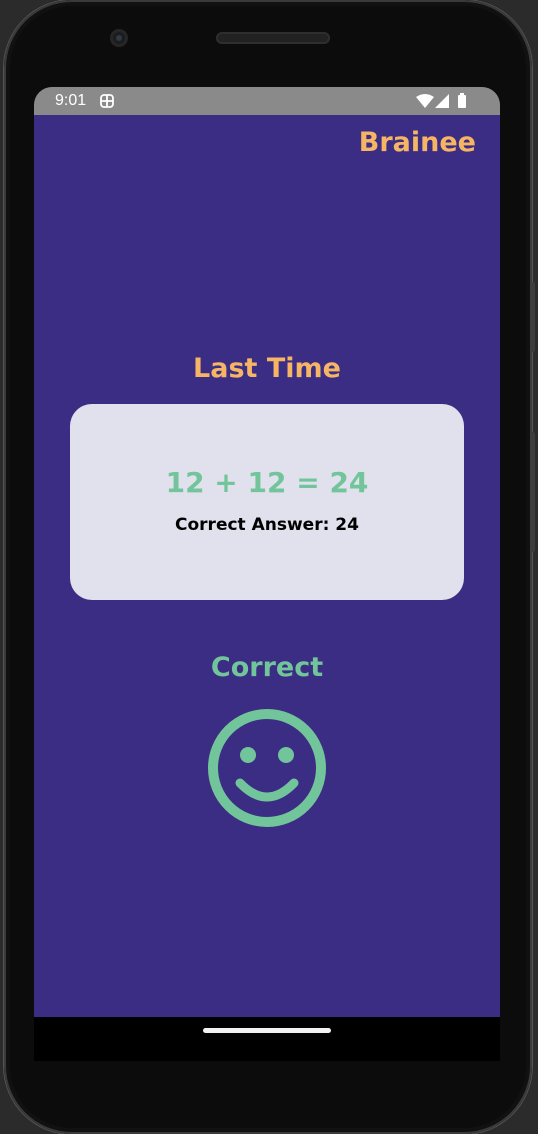 This screenshot has height=1134, width=538. Describe the element at coordinates (532, 317) in the screenshot. I see `power-button` at that location.